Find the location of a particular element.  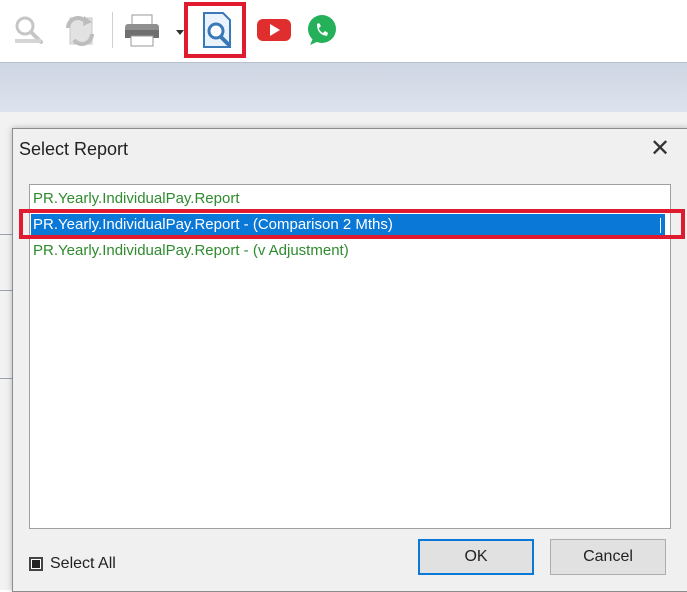

printer-icon is located at coordinates (142, 30).